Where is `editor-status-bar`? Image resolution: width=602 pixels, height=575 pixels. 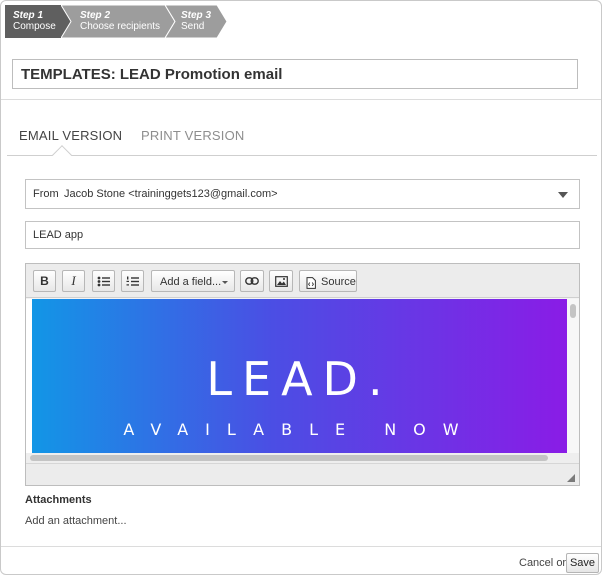 editor-status-bar is located at coordinates (302, 474).